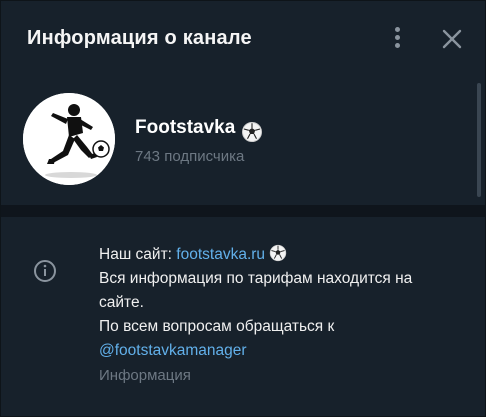  I want to click on info-icon, so click(45, 271).